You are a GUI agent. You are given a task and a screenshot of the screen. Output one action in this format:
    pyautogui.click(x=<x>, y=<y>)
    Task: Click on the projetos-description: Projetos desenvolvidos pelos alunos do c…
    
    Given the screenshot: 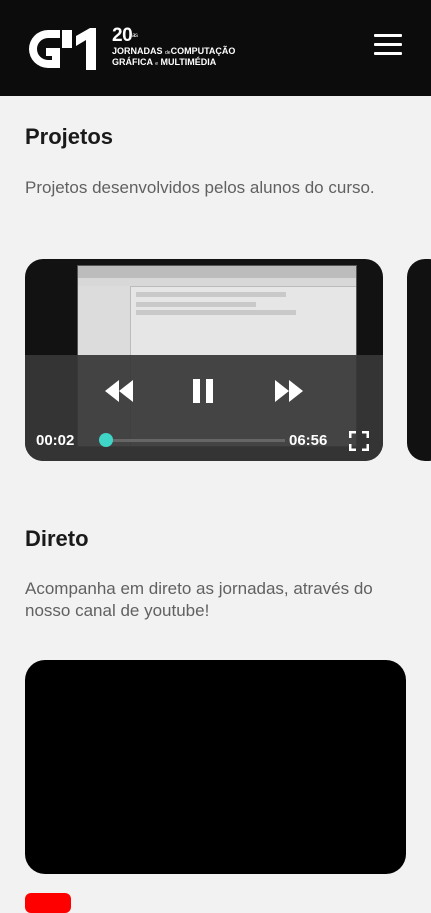 What is the action you would take?
    pyautogui.click(x=200, y=187)
    